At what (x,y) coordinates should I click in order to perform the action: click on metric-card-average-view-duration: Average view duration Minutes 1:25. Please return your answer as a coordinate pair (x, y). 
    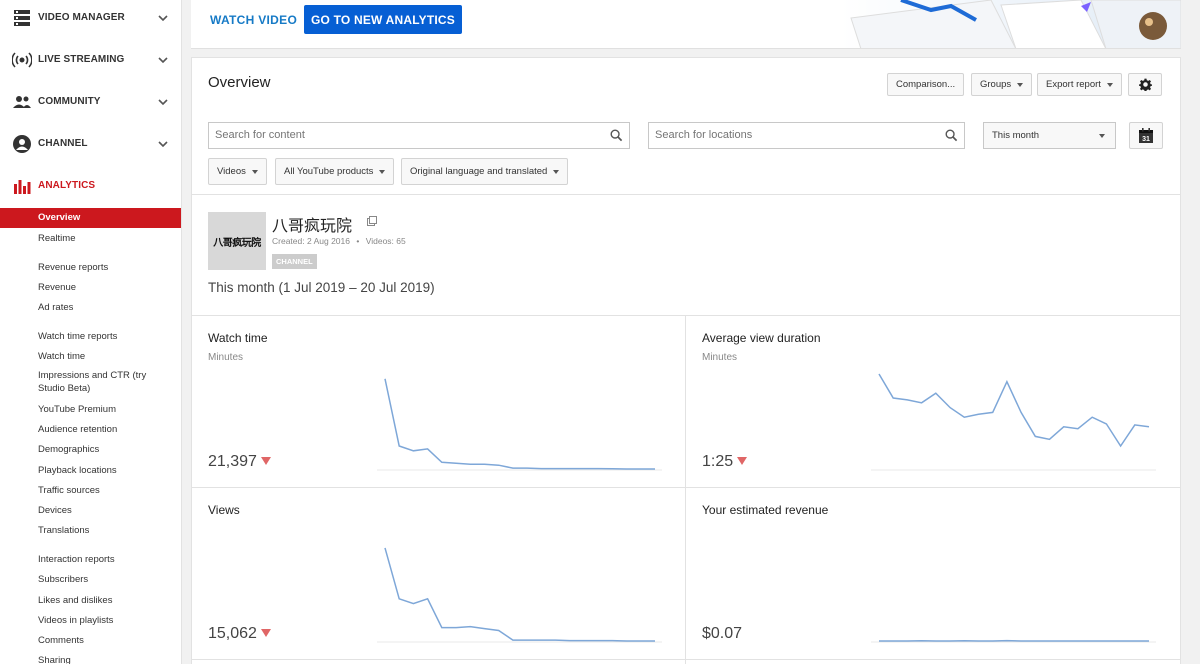
    Looking at the image, I should click on (933, 401).